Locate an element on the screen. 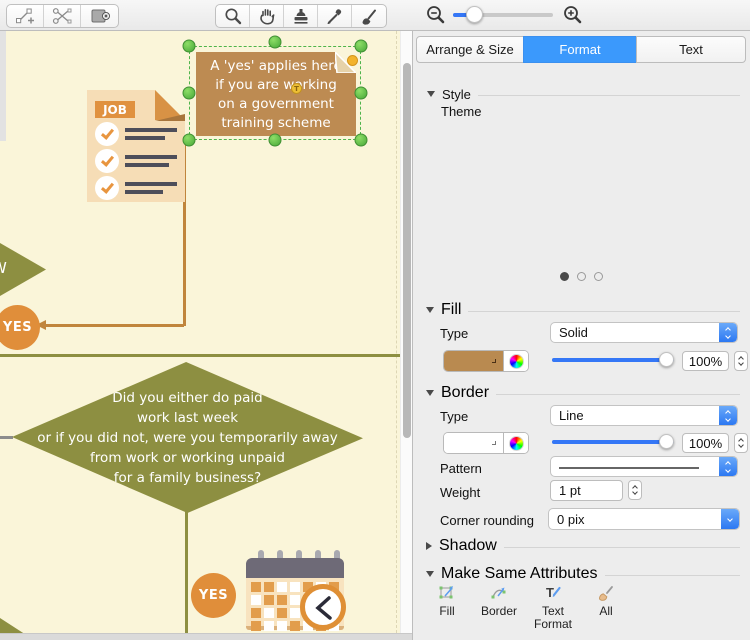 The width and height of the screenshot is (750, 640). tab-format: Format is located at coordinates (580, 49).